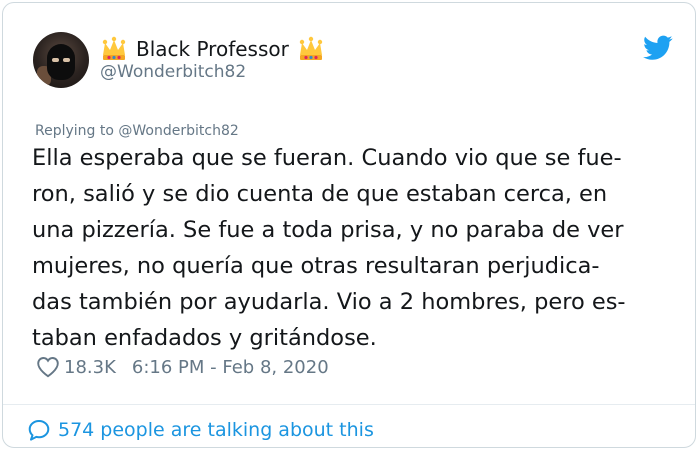 The image size is (700, 452). Describe the element at coordinates (230, 367) in the screenshot. I see `timestamp: 6:16 PM - Feb 8, 2020` at that location.